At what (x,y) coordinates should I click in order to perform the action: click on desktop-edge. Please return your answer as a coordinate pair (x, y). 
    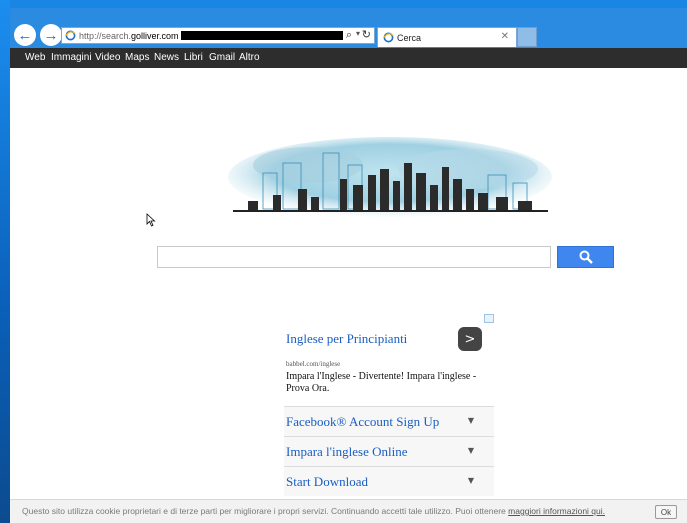
    Looking at the image, I should click on (5, 261).